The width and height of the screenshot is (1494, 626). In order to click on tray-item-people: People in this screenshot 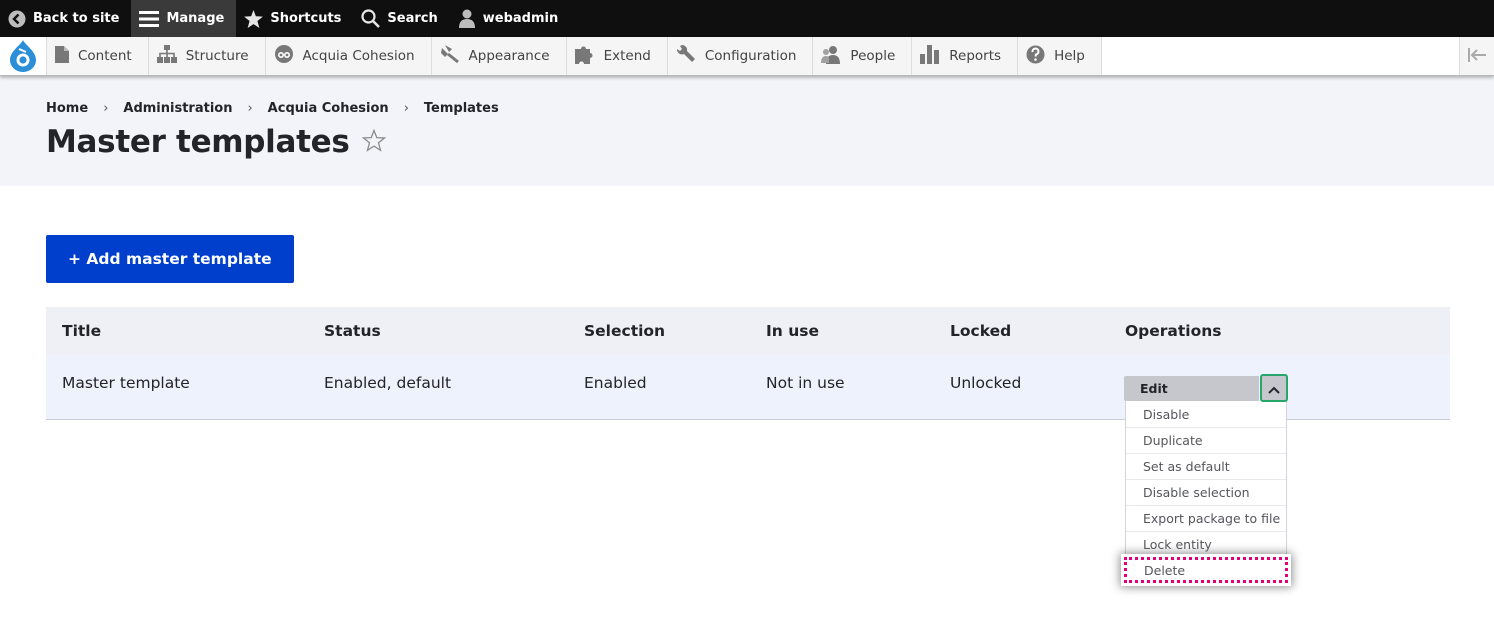, I will do `click(863, 56)`.